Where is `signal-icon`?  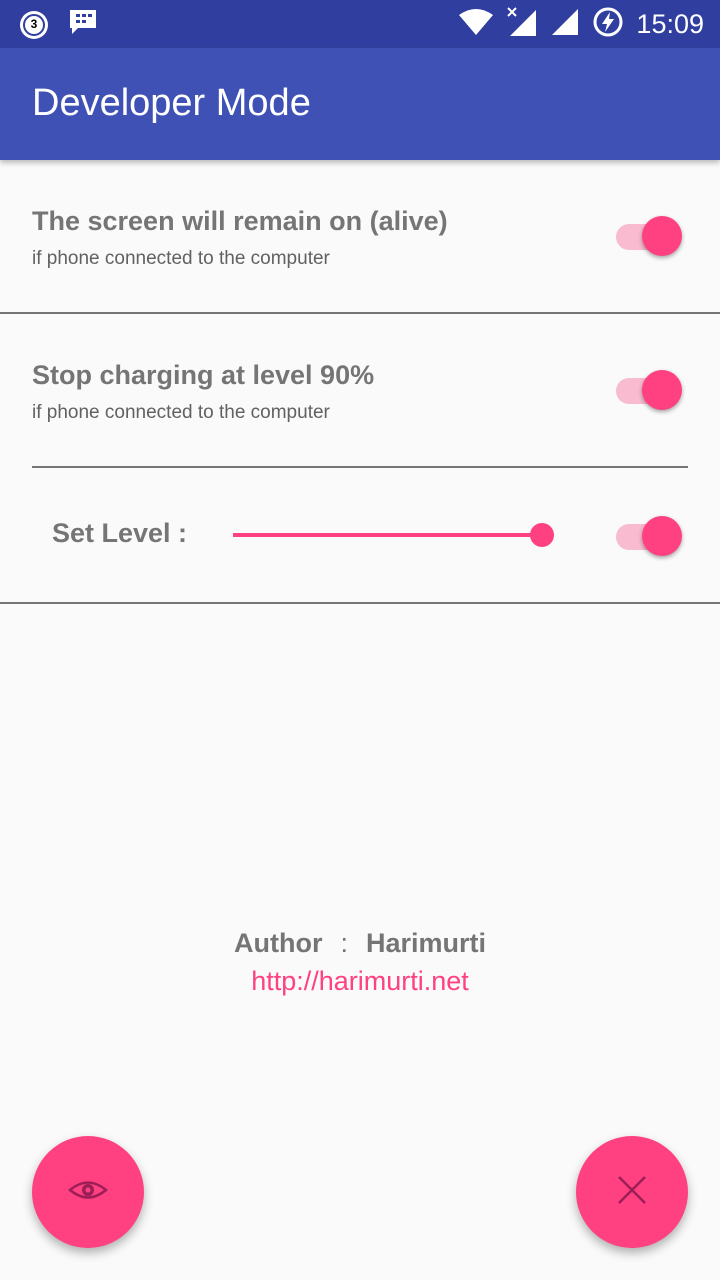
signal-icon is located at coordinates (565, 24).